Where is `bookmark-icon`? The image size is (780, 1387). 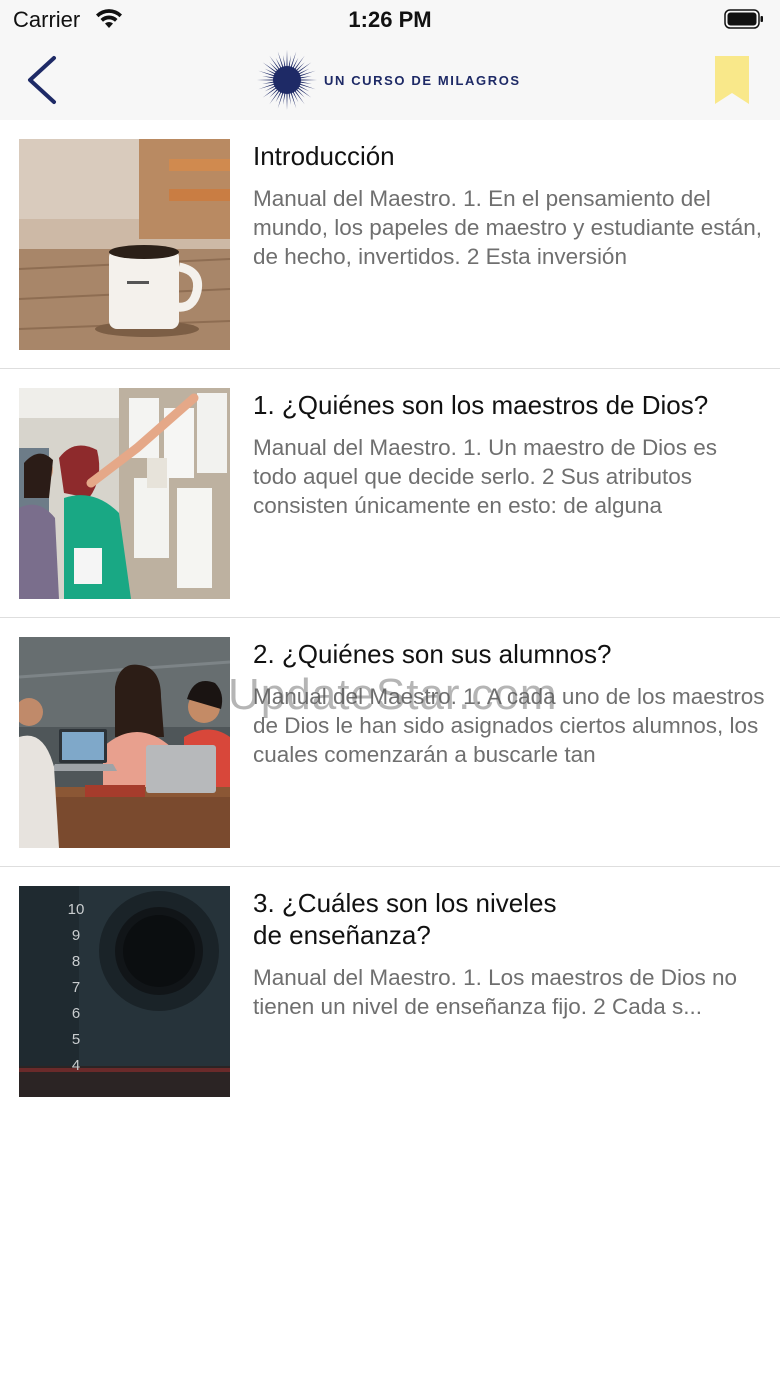 bookmark-icon is located at coordinates (732, 80).